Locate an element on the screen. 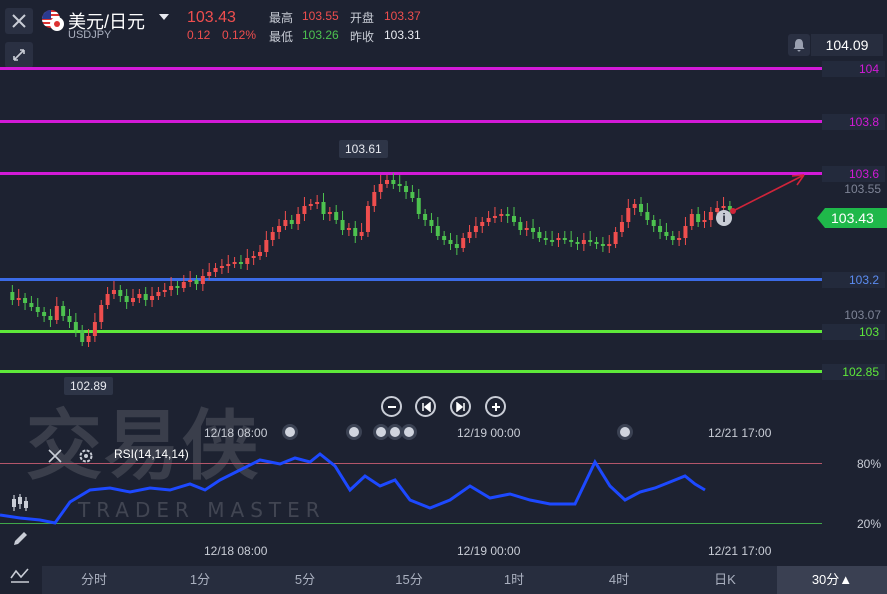  trend-arrow-line is located at coordinates (768, 193).